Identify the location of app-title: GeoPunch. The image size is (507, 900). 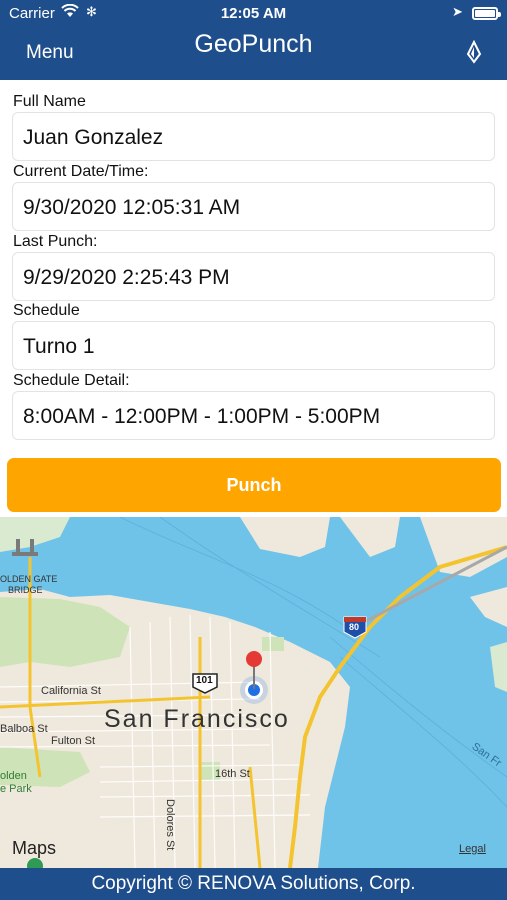
(253, 44).